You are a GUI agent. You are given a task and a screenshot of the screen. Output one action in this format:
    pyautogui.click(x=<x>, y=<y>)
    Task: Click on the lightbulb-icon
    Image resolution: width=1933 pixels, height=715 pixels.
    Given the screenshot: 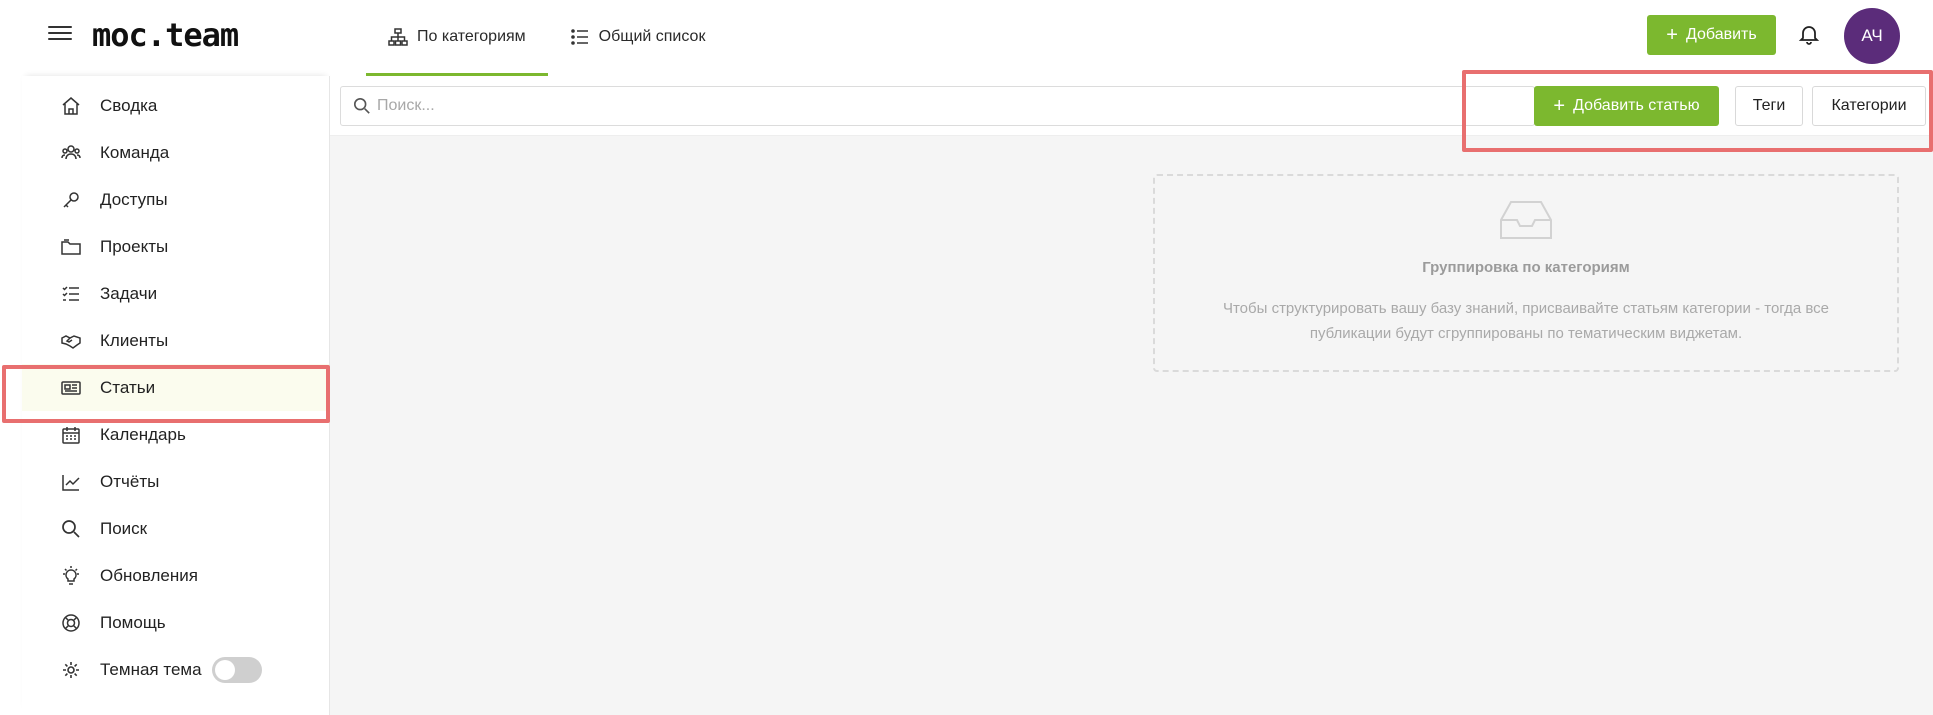 What is the action you would take?
    pyautogui.click(x=71, y=576)
    